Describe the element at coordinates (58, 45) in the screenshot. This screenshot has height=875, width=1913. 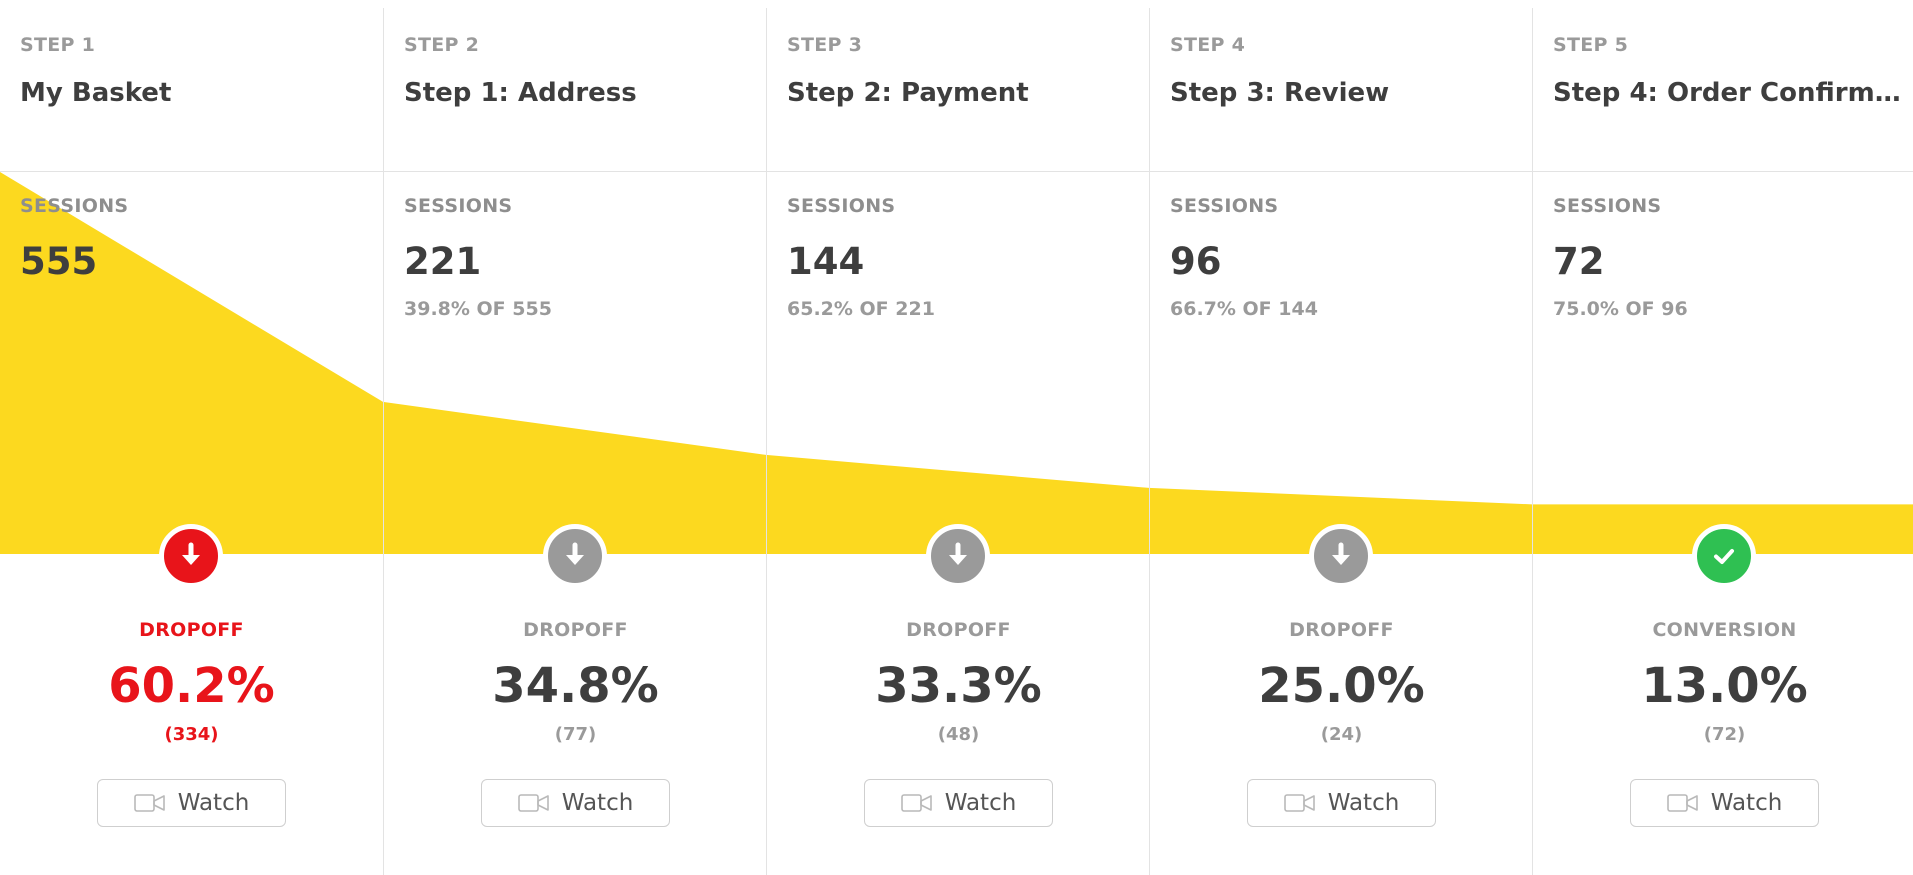
I see `step-number: STEP 1` at that location.